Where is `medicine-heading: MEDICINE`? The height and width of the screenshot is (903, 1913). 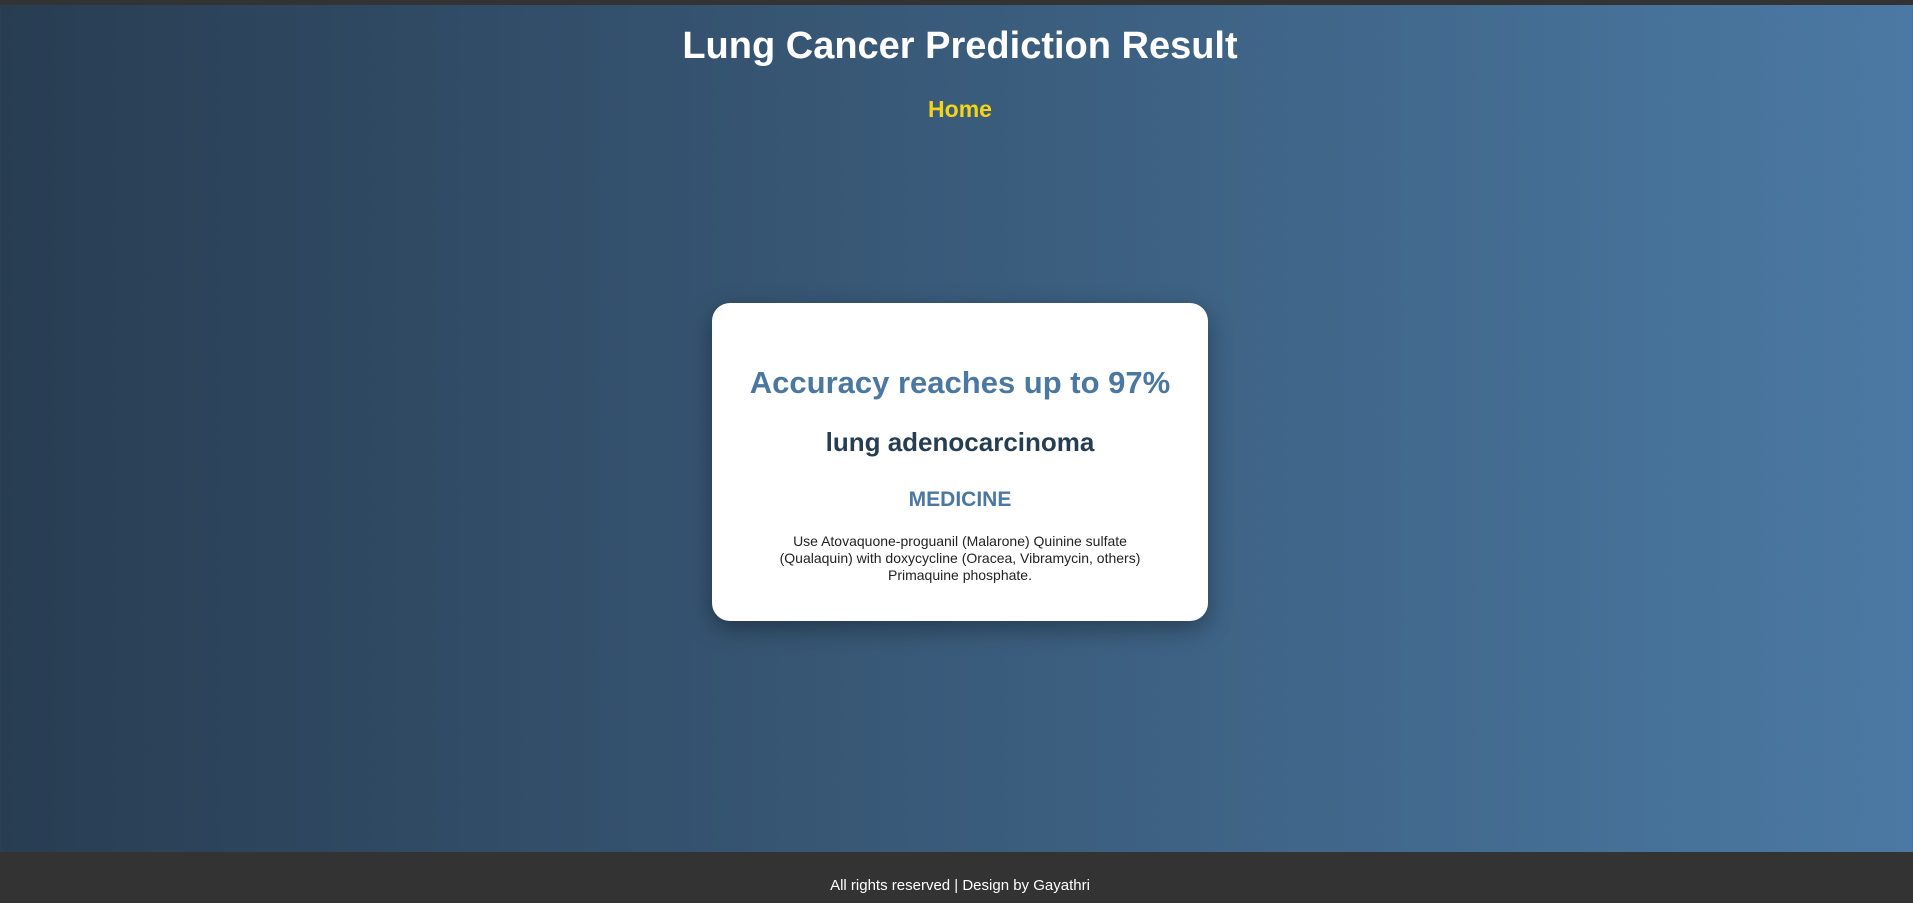 medicine-heading: MEDICINE is located at coordinates (960, 499).